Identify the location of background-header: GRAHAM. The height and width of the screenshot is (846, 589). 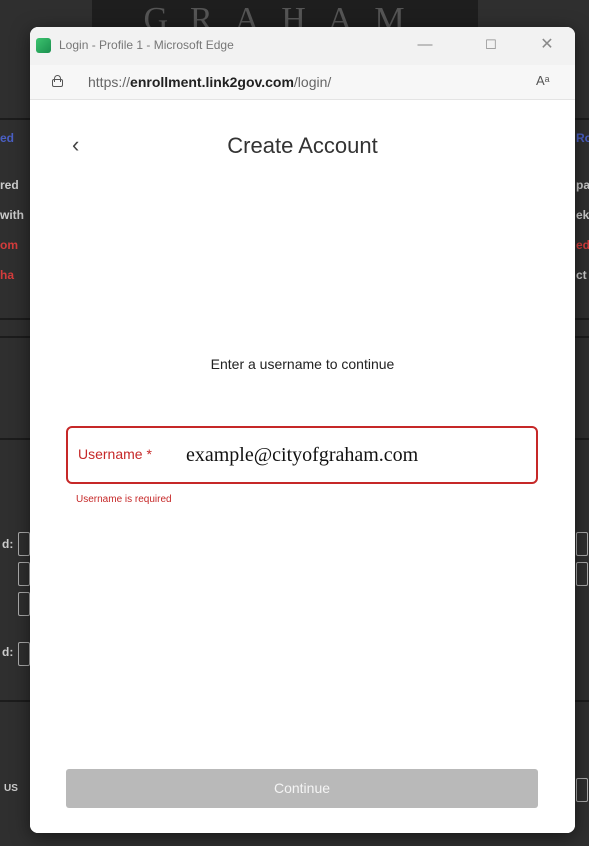
(285, 15).